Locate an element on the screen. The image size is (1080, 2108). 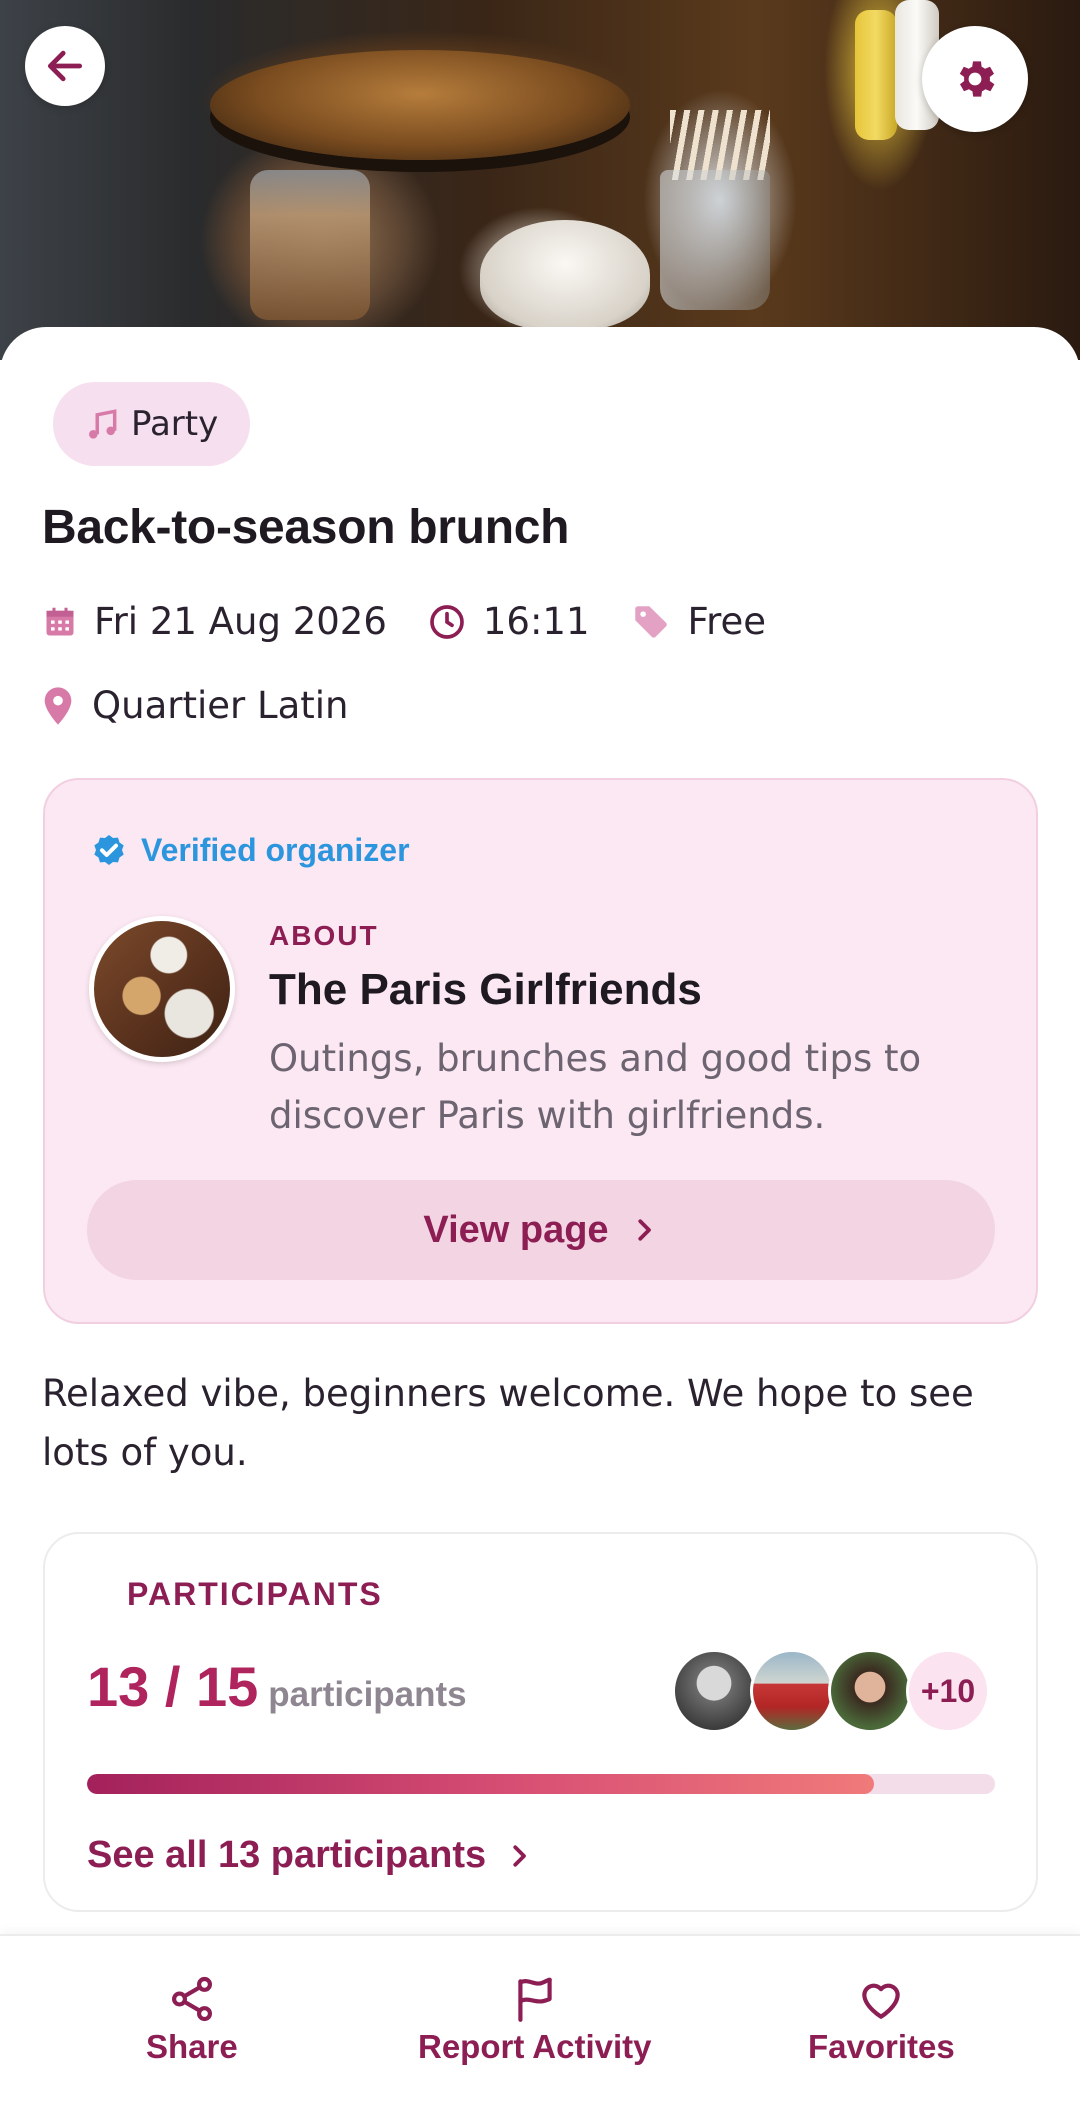
participants-count-number: 13 / 15 is located at coordinates (173, 1686).